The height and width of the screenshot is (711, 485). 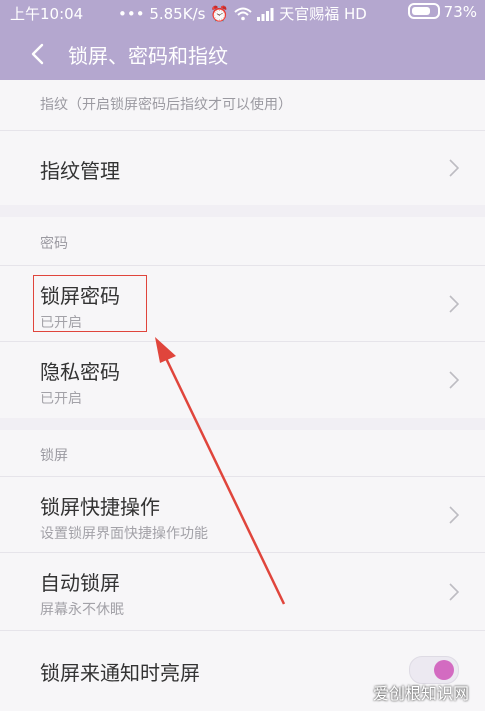 What do you see at coordinates (100, 507) in the screenshot?
I see `item-label: 锁屏快捷操作` at bounding box center [100, 507].